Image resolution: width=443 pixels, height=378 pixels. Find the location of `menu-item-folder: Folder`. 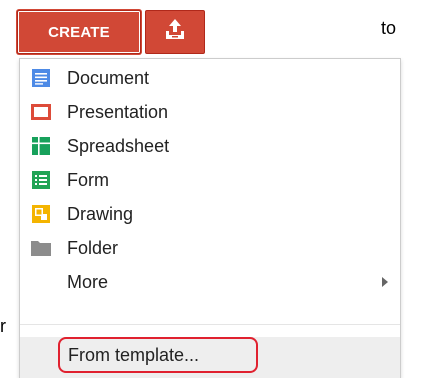

menu-item-folder: Folder is located at coordinates (210, 248).